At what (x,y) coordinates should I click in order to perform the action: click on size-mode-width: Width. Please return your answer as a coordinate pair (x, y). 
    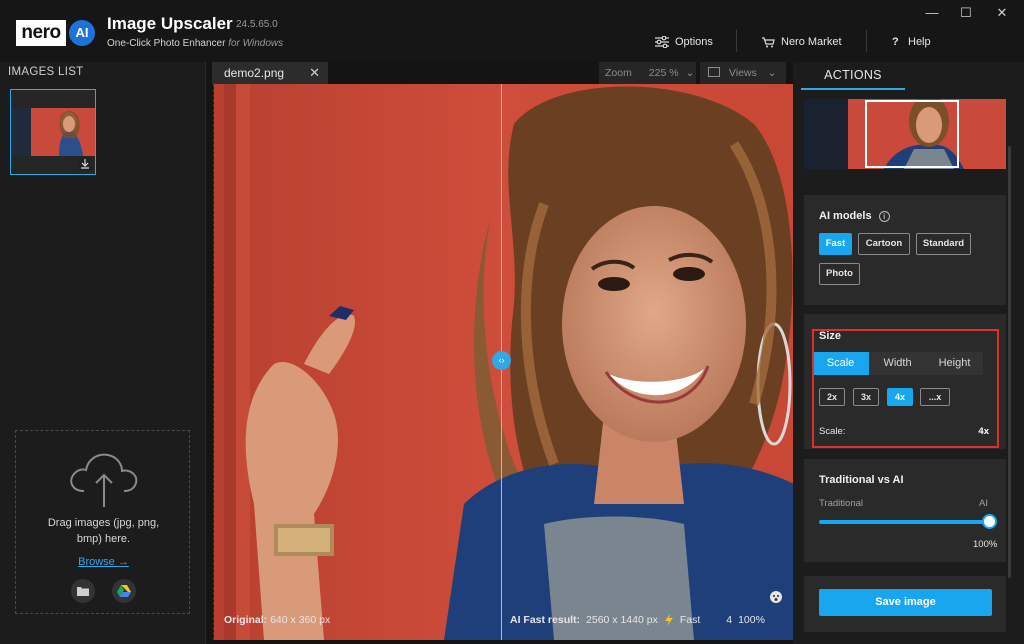
    Looking at the image, I should click on (897, 363).